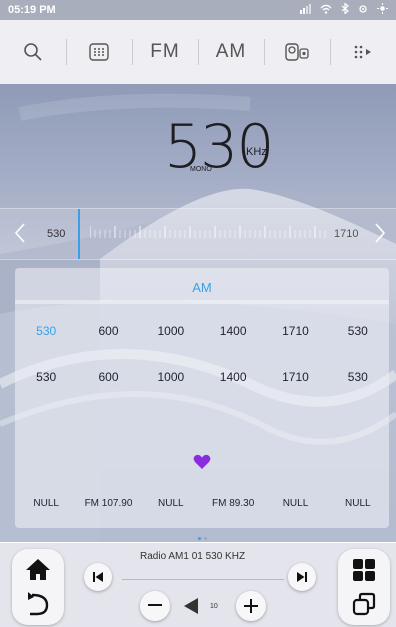  I want to click on minus-icon, so click(155, 605).